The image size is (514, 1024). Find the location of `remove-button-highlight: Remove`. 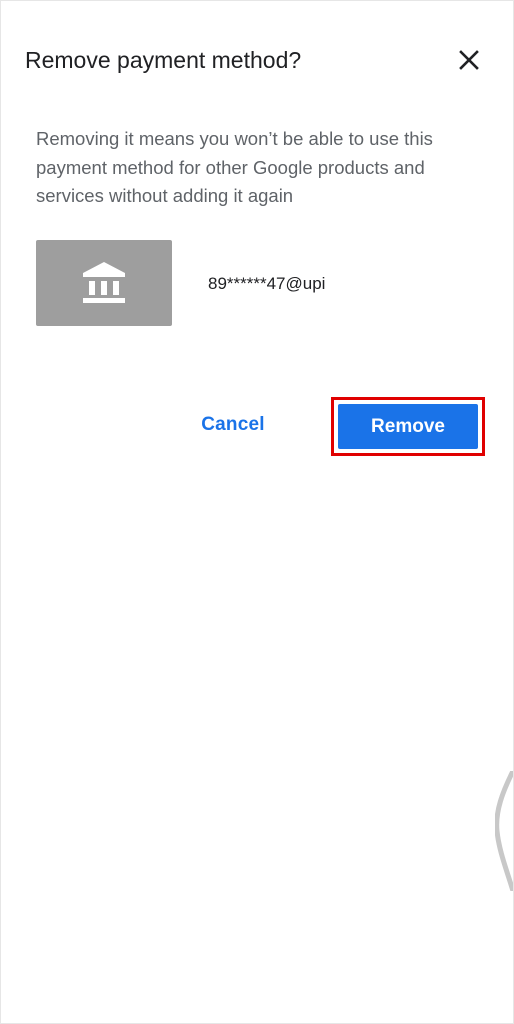

remove-button-highlight: Remove is located at coordinates (408, 426).